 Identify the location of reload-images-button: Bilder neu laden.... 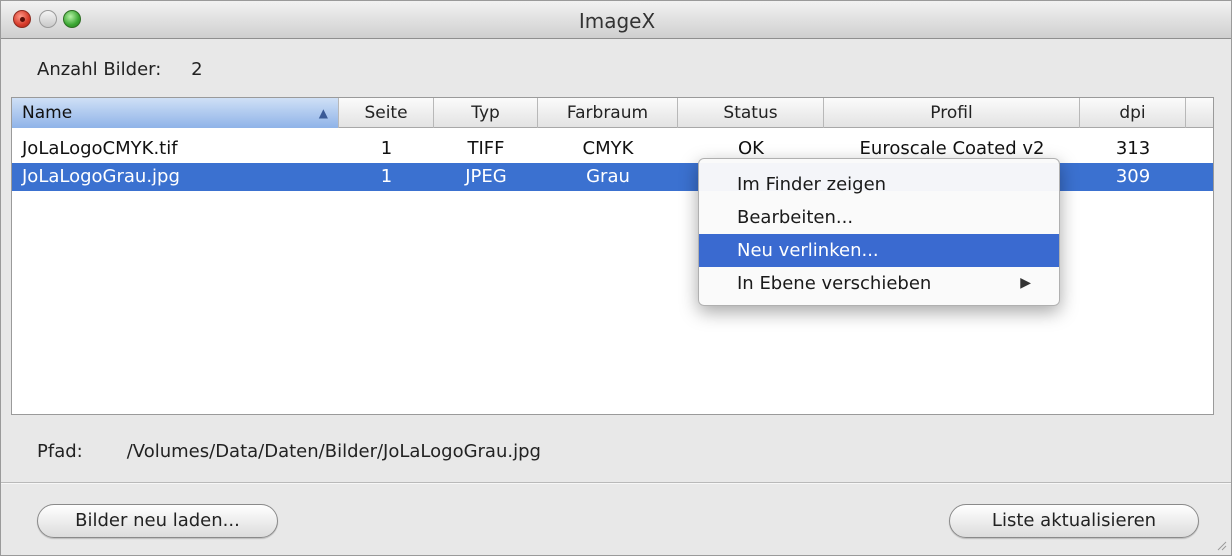
(157, 521).